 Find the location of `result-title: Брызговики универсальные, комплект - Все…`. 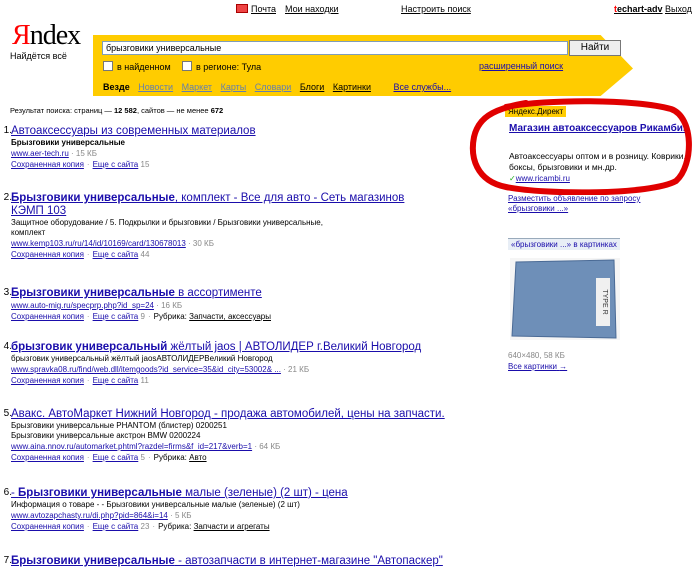

result-title: Брызговики универсальные, комплект - Все… is located at coordinates (241, 205).